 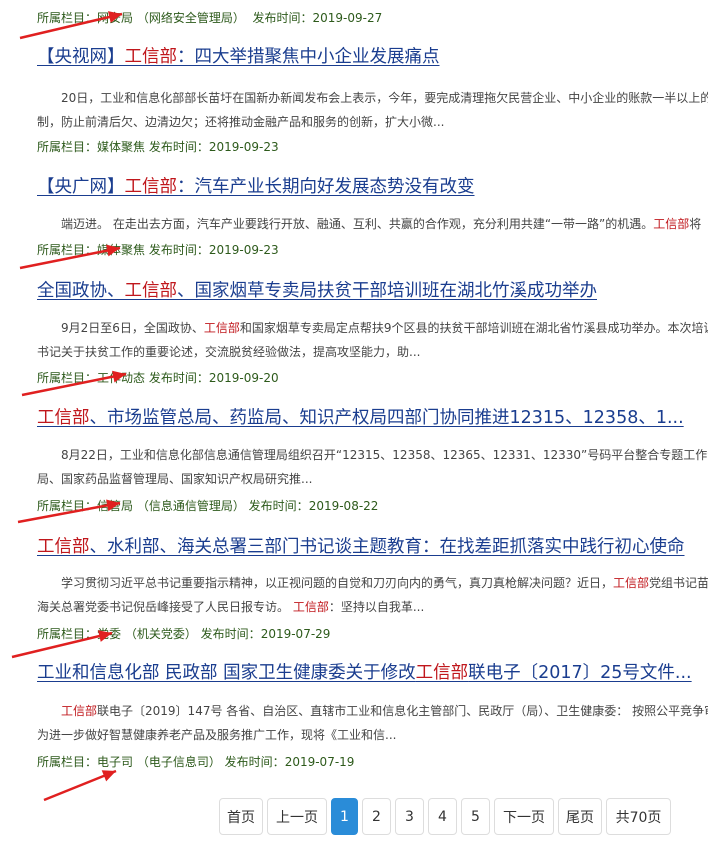 I want to click on page-button-2: 2, so click(x=376, y=816).